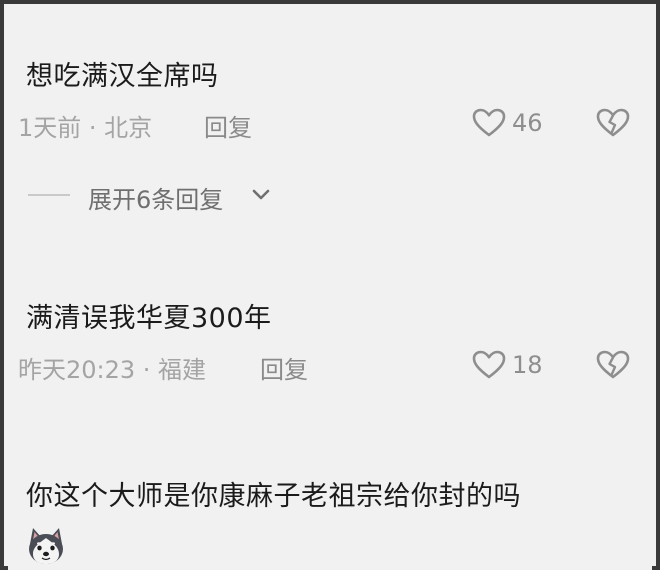  What do you see at coordinates (156, 200) in the screenshot?
I see `expand-replies-label: 展开6条回复` at bounding box center [156, 200].